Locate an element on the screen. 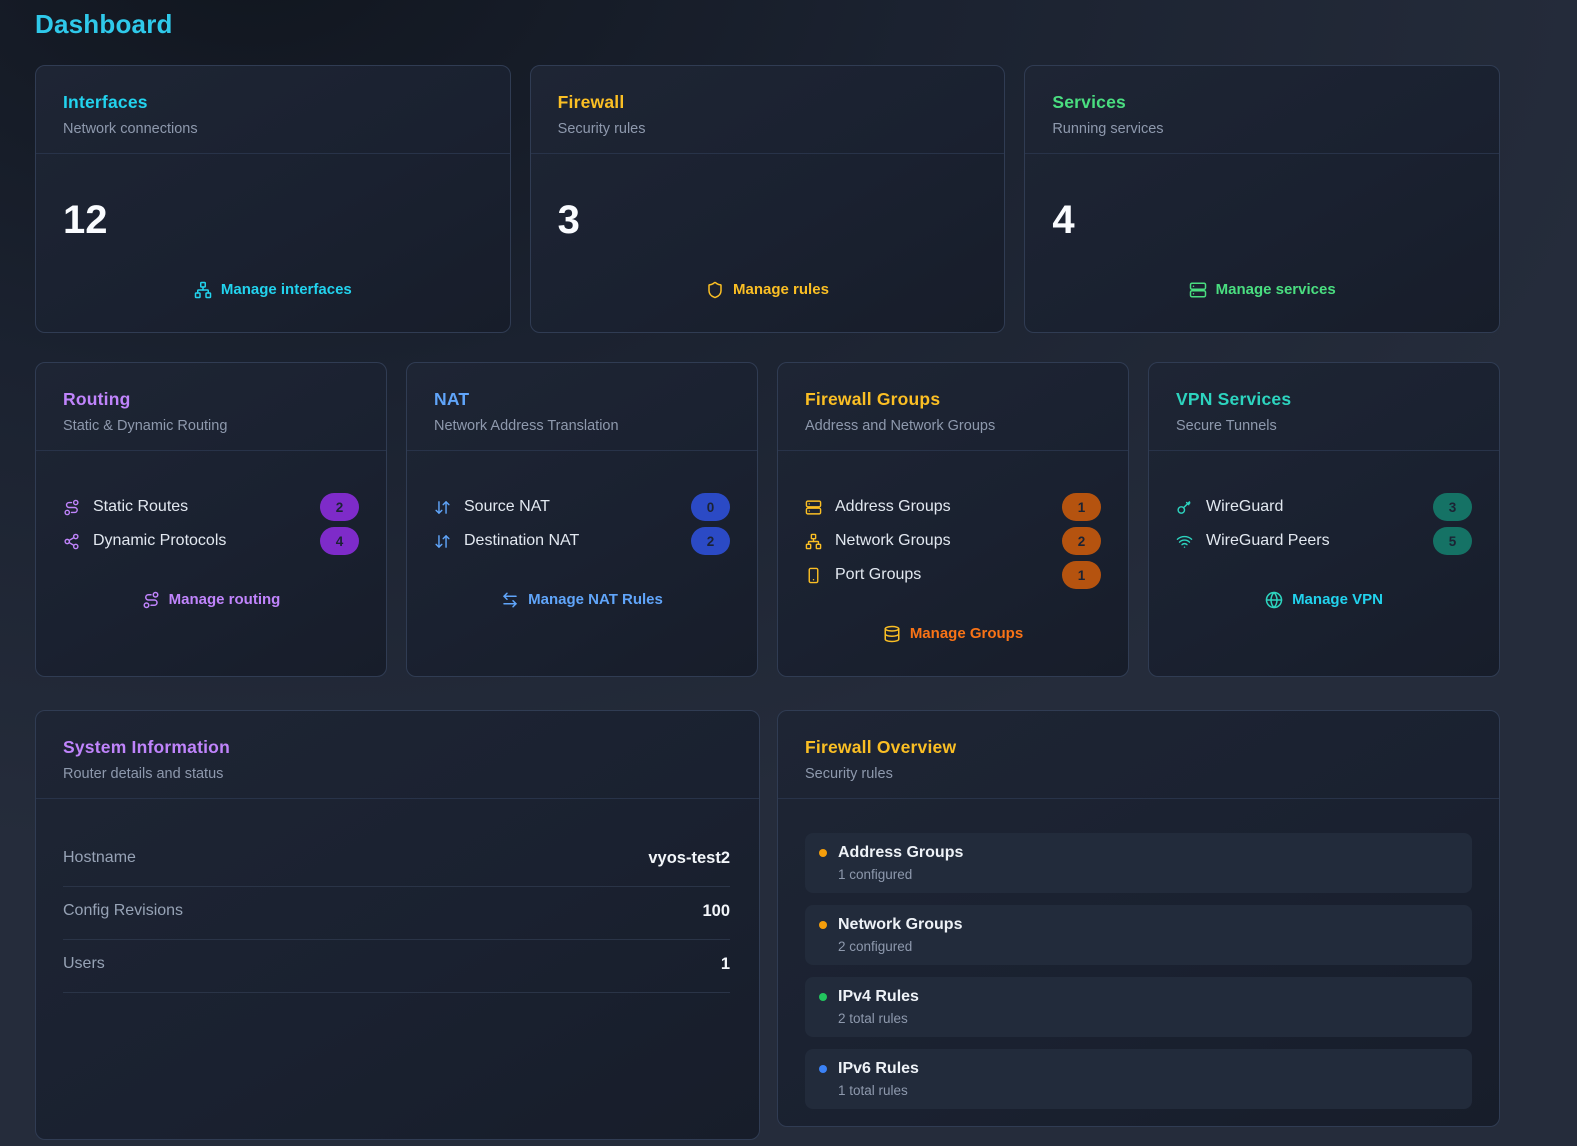 This screenshot has width=1577, height=1146. source-nat-count-badge: 0 is located at coordinates (710, 507).